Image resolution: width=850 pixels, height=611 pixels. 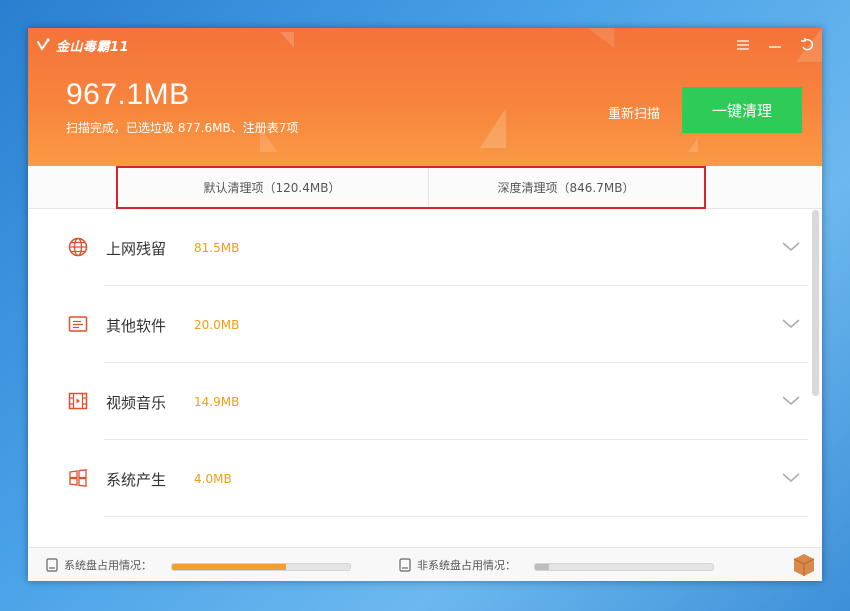 What do you see at coordinates (78, 401) in the screenshot?
I see `film-icon` at bounding box center [78, 401].